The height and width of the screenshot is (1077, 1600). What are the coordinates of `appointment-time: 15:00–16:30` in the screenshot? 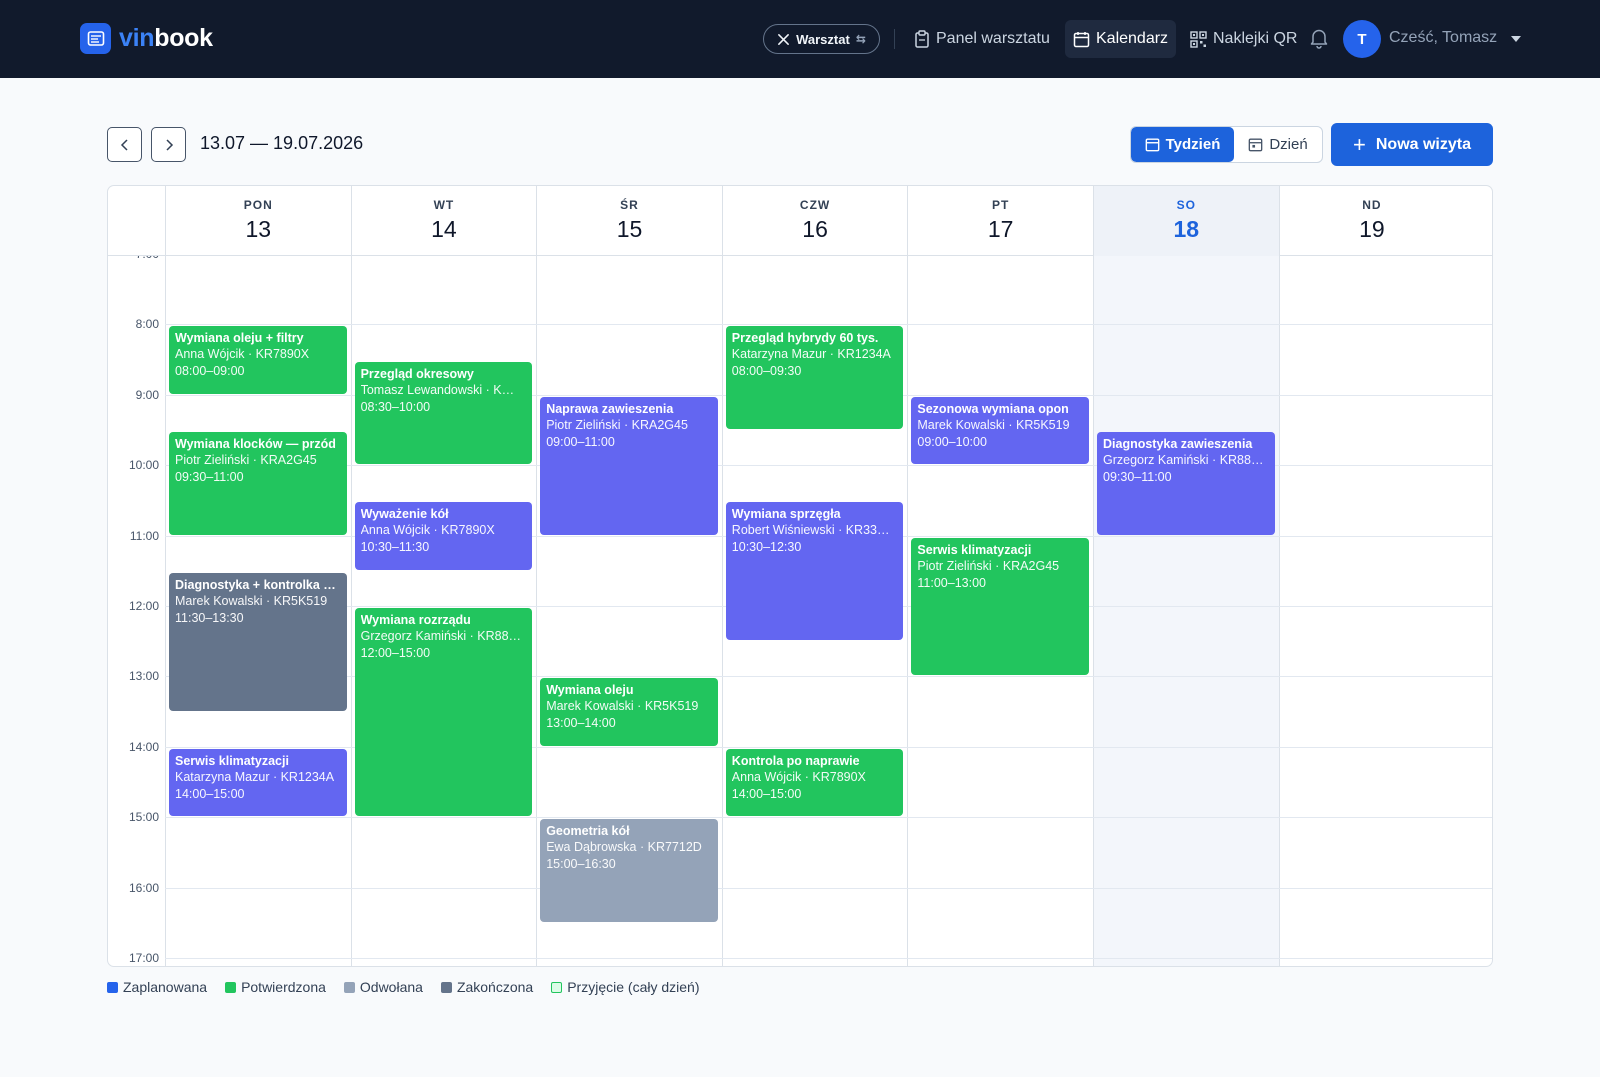 It's located at (581, 864).